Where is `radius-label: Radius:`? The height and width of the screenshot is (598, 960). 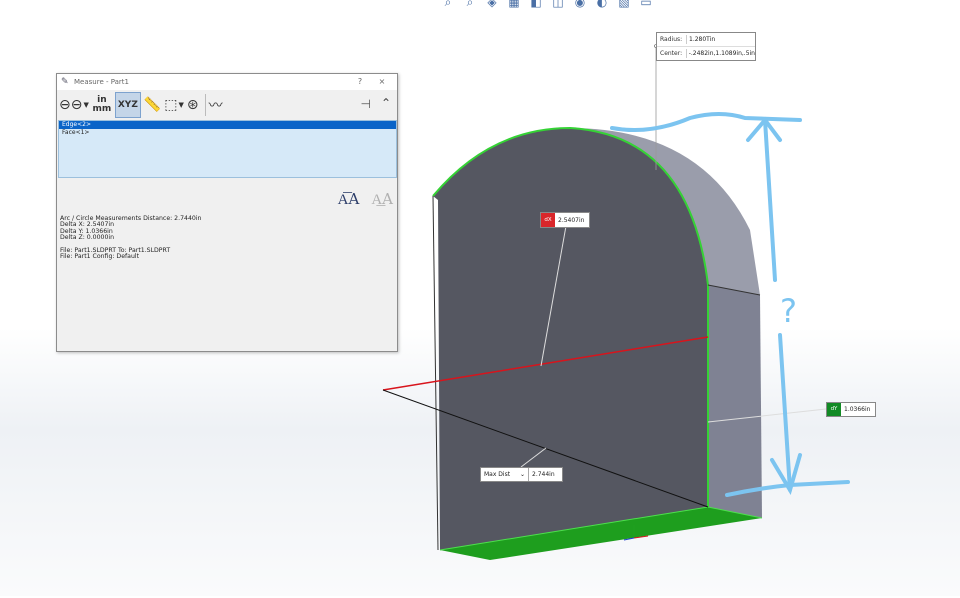
radius-label: Radius: is located at coordinates (671, 39).